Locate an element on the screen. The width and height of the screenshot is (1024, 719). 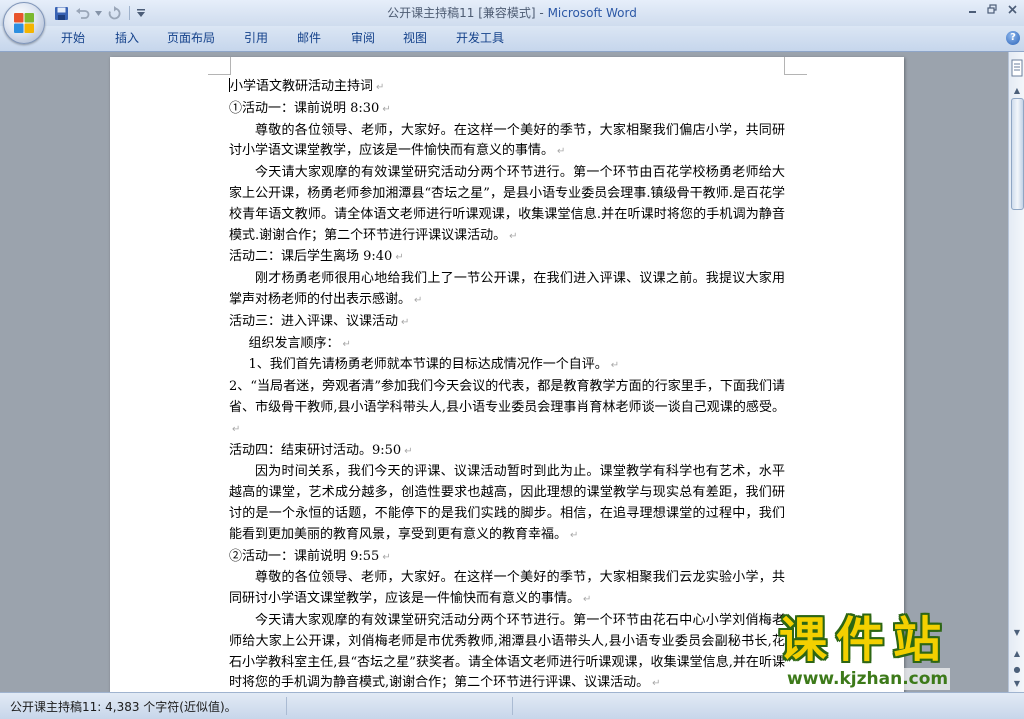
browse-object-icon: ● is located at coordinates (1017, 669).